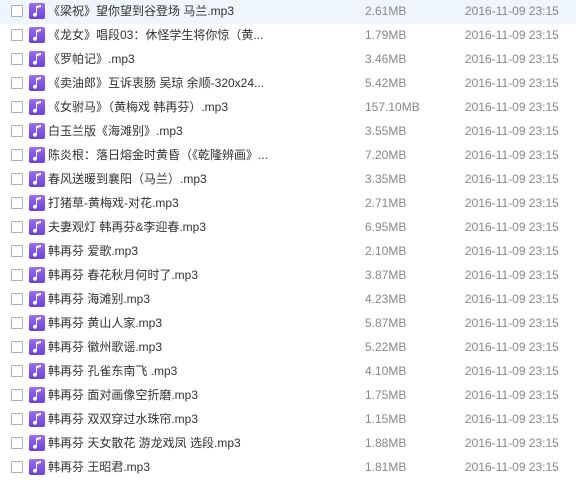  I want to click on file-row: 春风送暖到襄阳（马兰）.mp3 3.35MB 2016-11-09 23:15, so click(288, 180).